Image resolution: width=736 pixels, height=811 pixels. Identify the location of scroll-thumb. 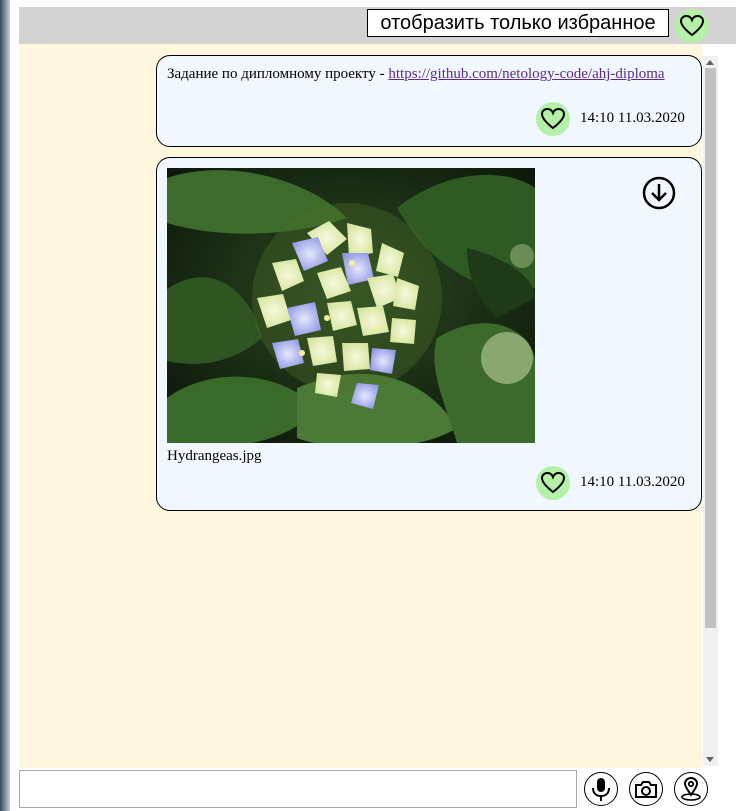
(710, 348).